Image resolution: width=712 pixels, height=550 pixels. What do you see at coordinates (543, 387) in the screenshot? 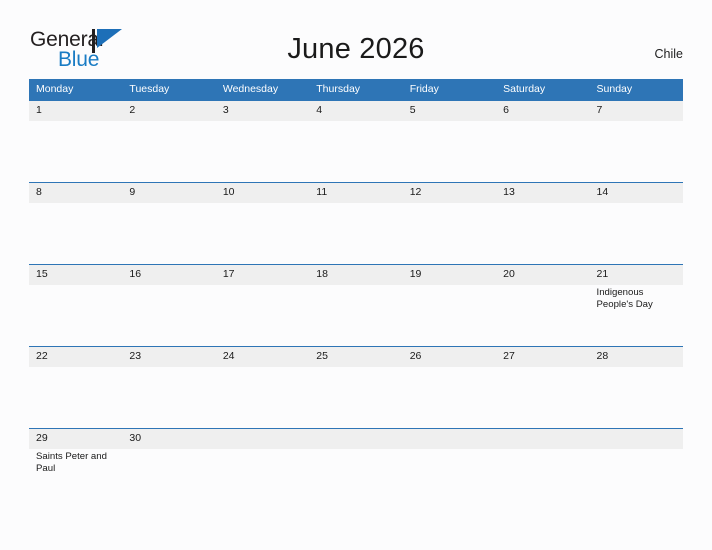
I see `calendar-day-cell: 27` at bounding box center [543, 387].